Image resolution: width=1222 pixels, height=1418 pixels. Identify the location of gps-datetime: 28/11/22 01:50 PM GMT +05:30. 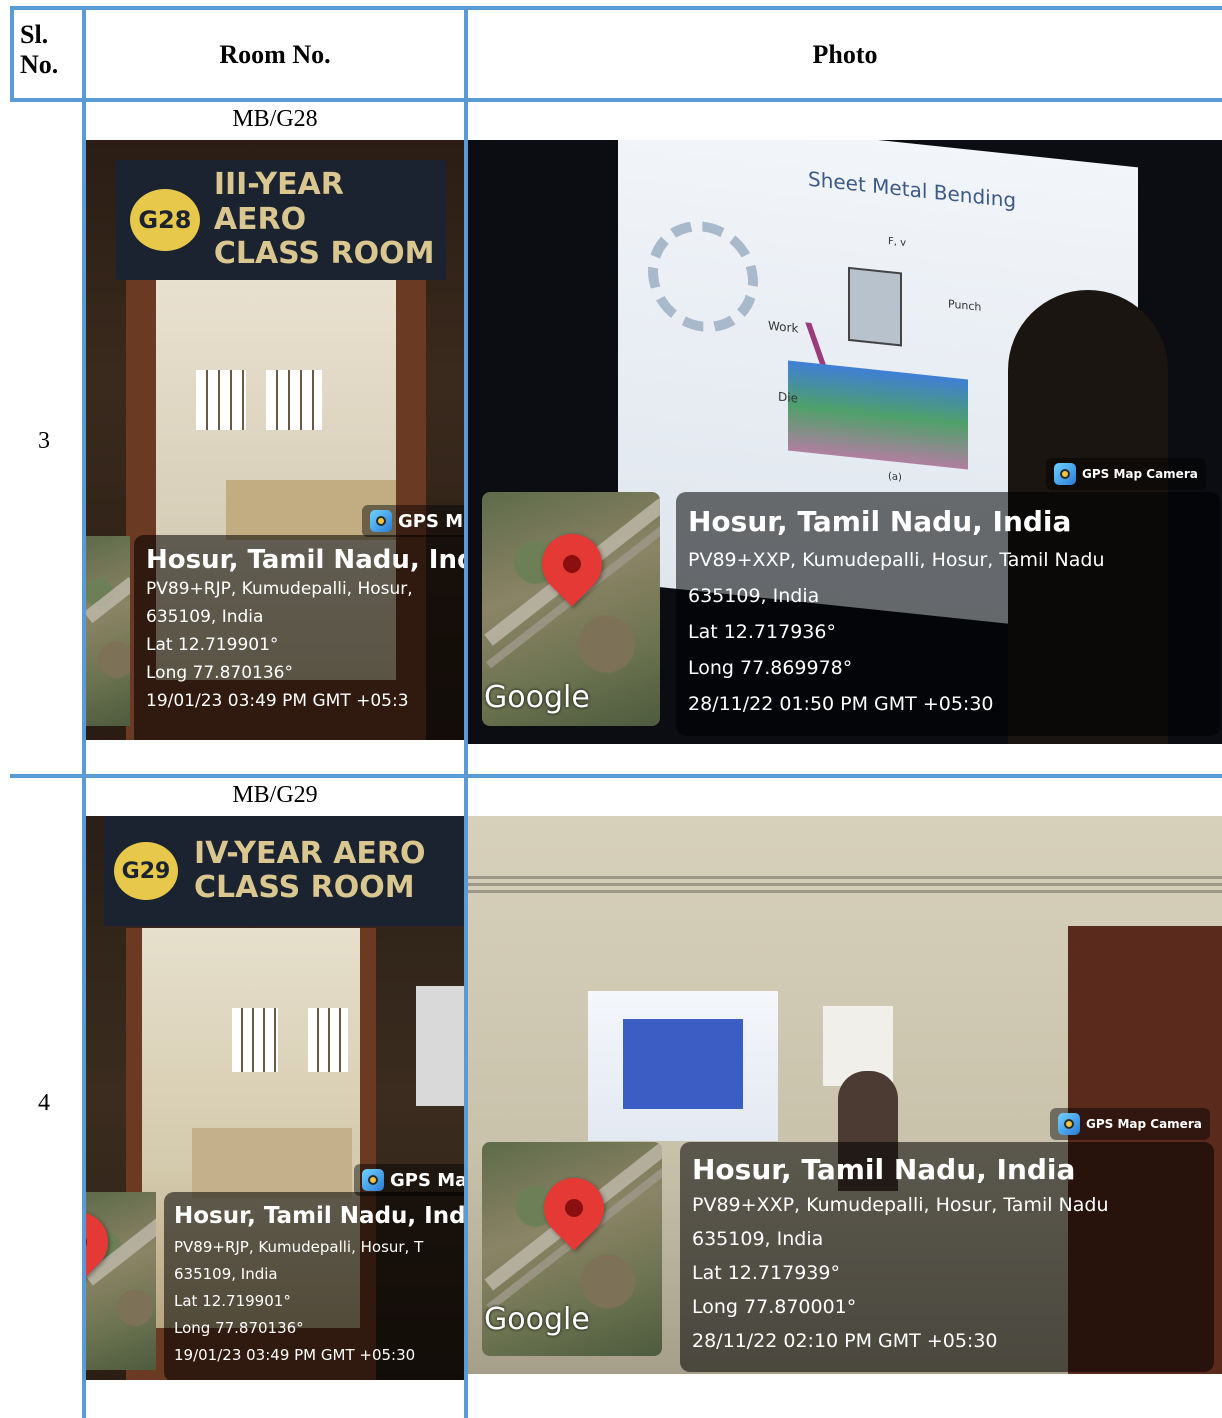
(841, 704).